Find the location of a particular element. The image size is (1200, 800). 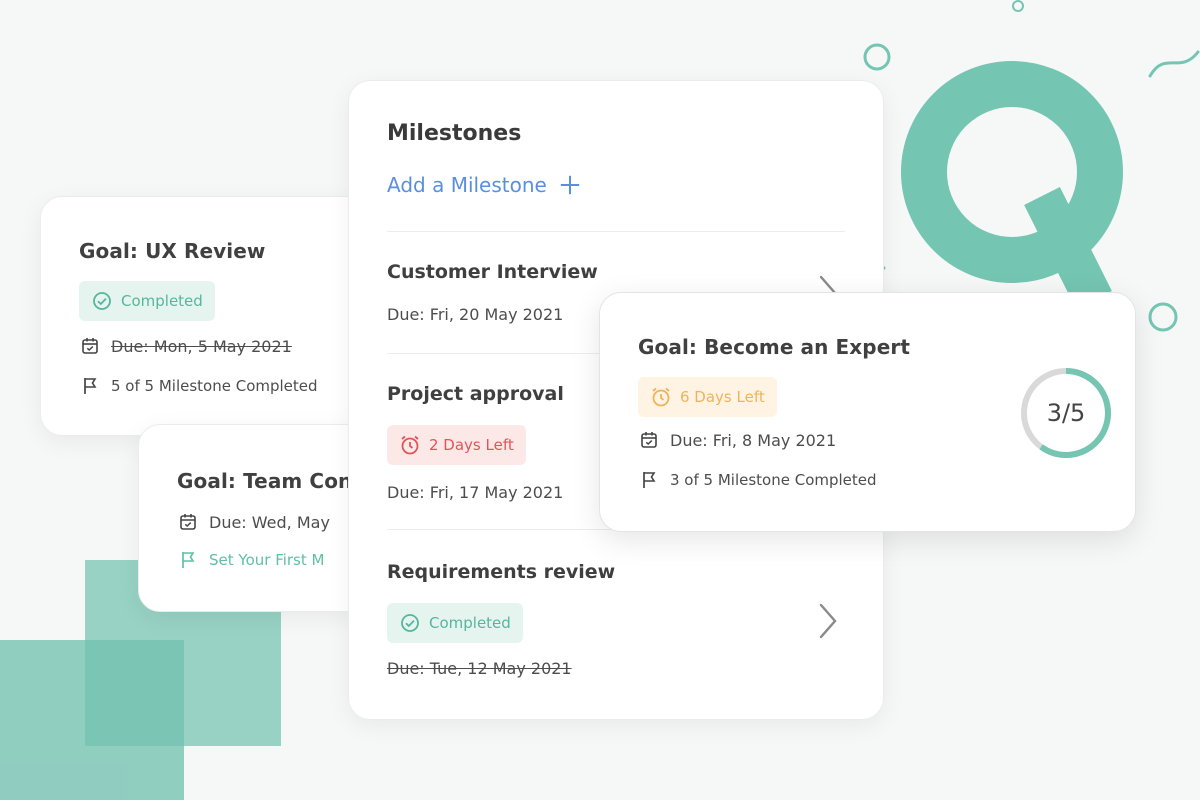

due-date-text: Due: Mon, 5 May 2021 is located at coordinates (201, 346).